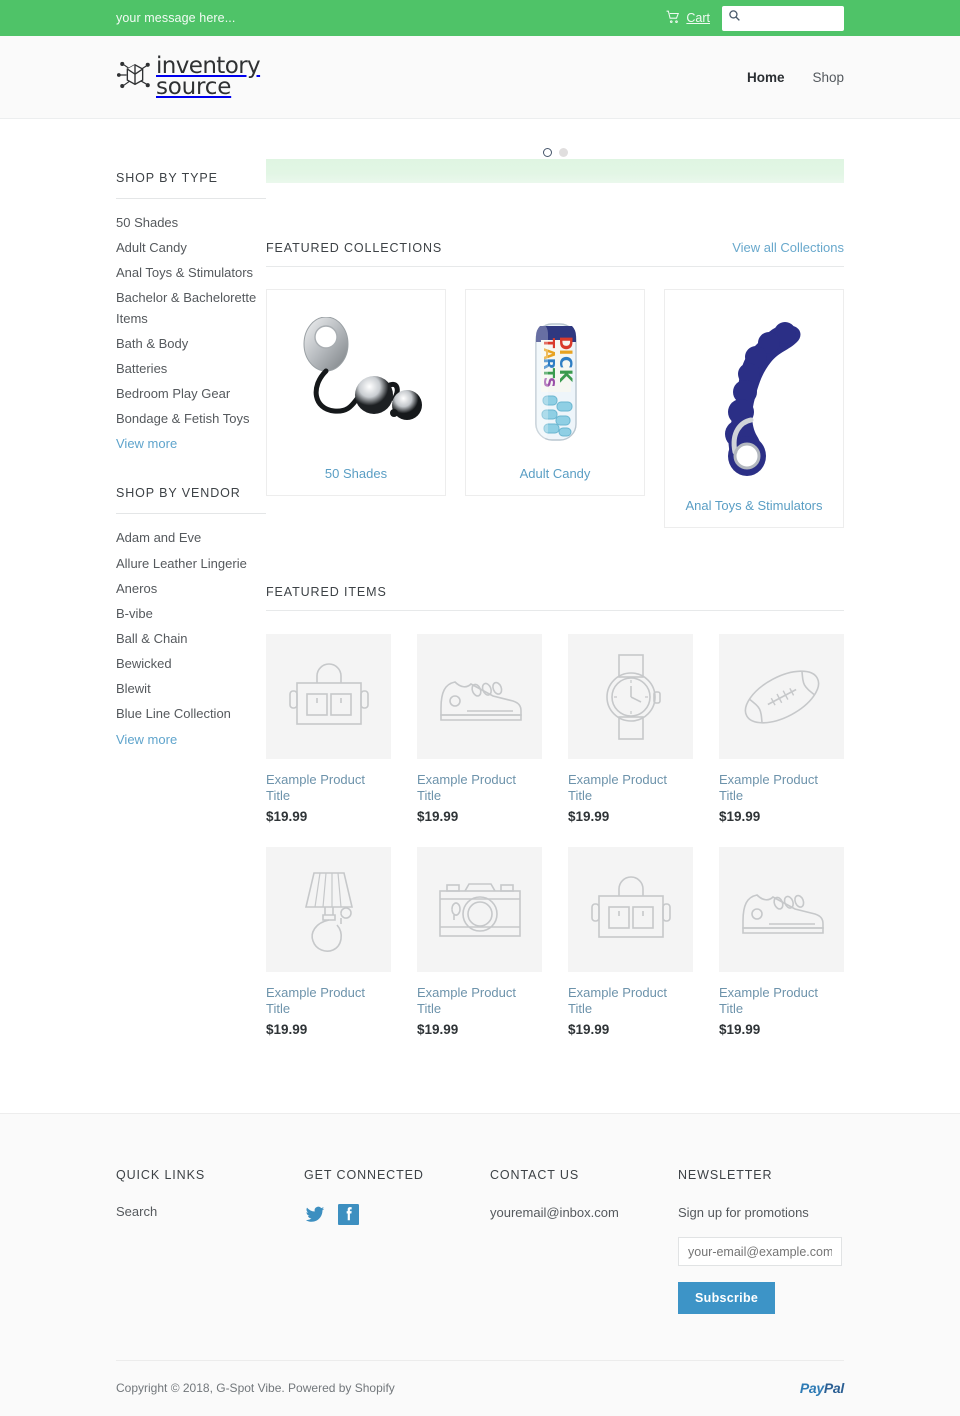 The height and width of the screenshot is (1416, 960). I want to click on sidebar-vendor-b-vibe: B-vibe, so click(191, 614).